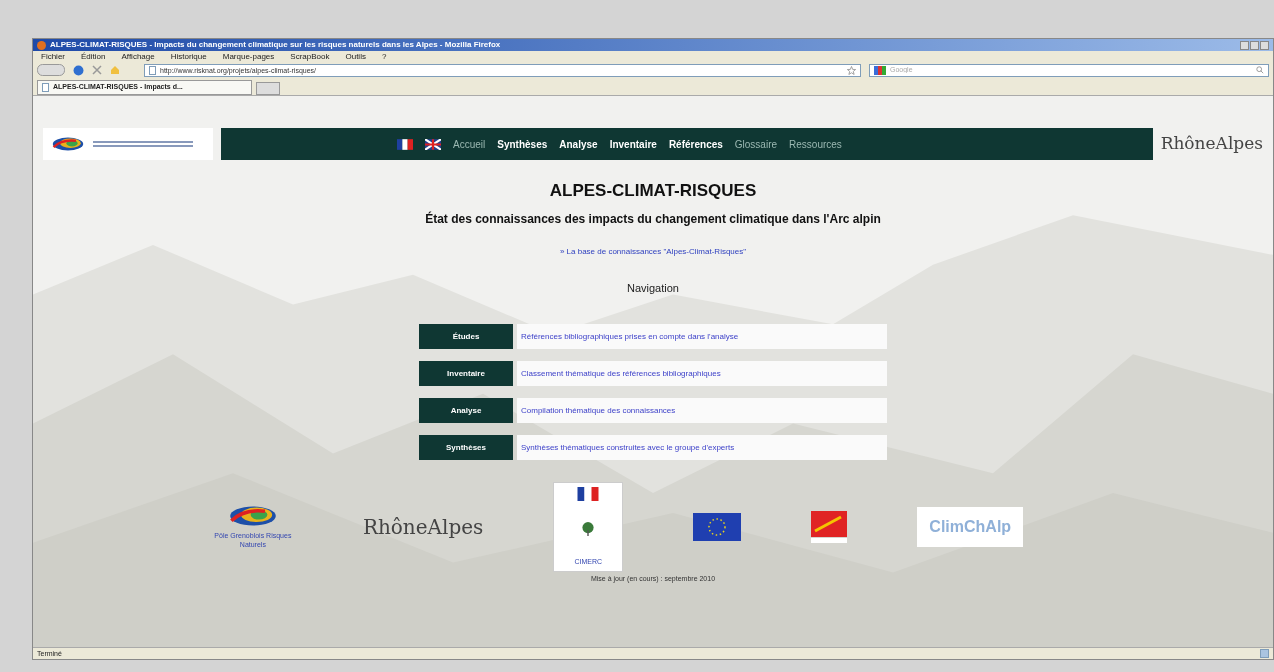 This screenshot has width=1274, height=672. I want to click on menu-item: Historique, so click(188, 56).